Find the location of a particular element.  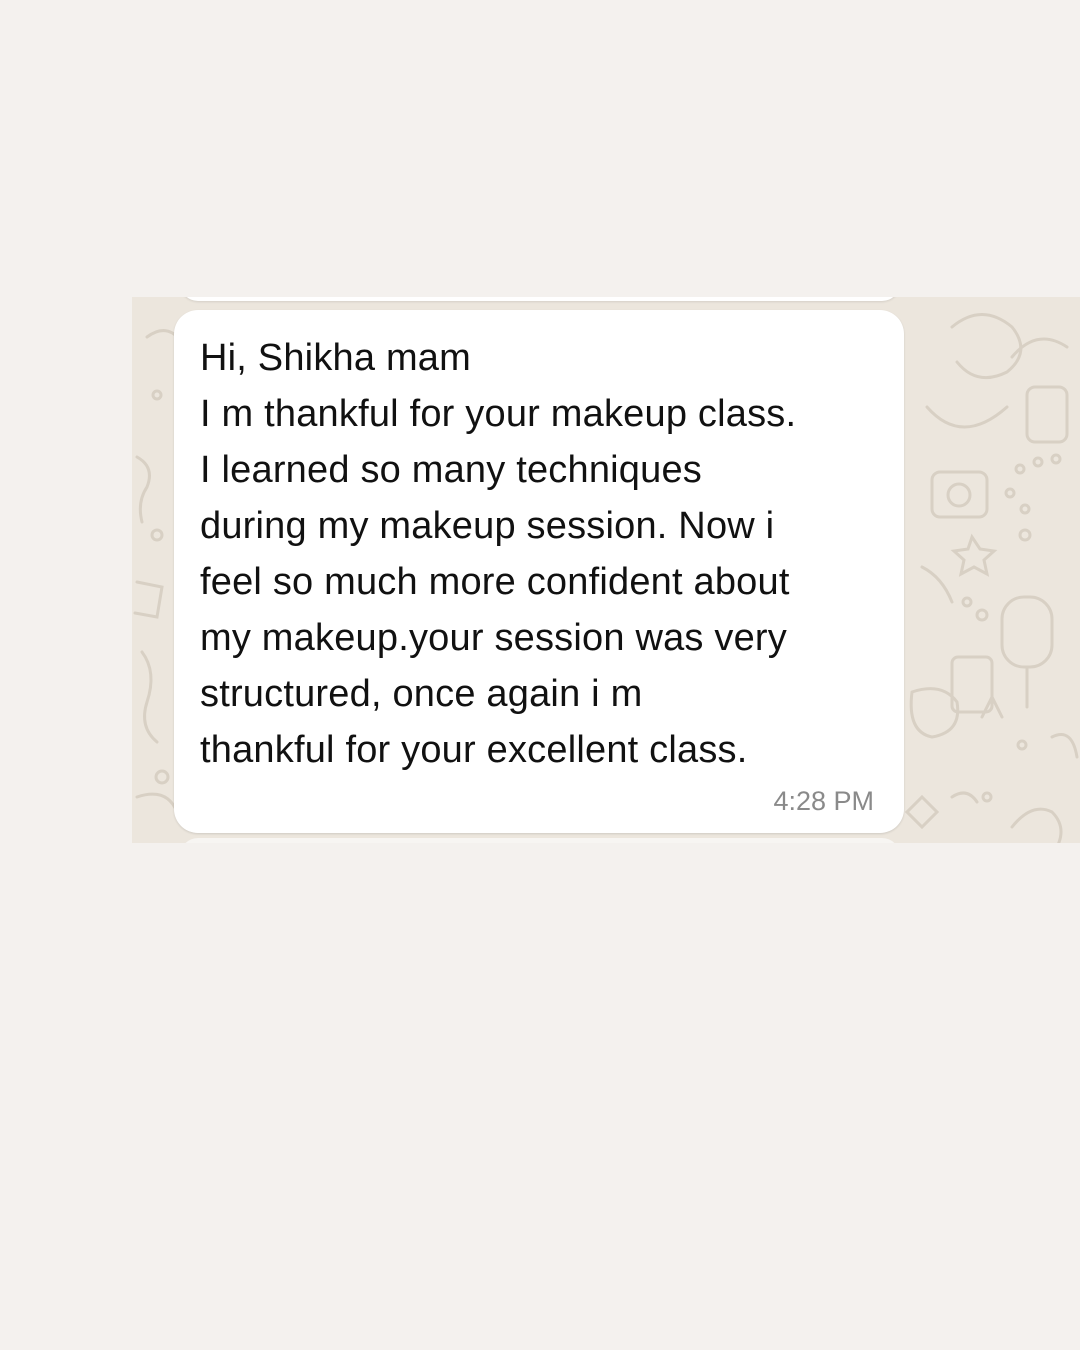

message-timestamp: 4:28 PM is located at coordinates (823, 801).